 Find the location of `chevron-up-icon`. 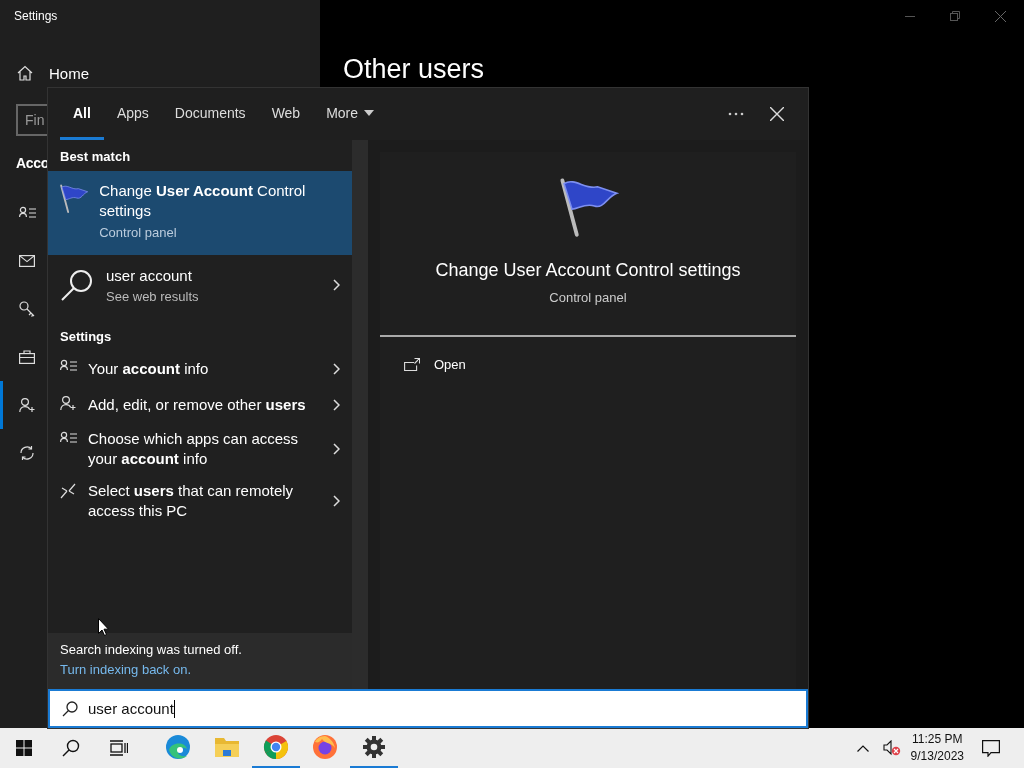

chevron-up-icon is located at coordinates (862, 748).